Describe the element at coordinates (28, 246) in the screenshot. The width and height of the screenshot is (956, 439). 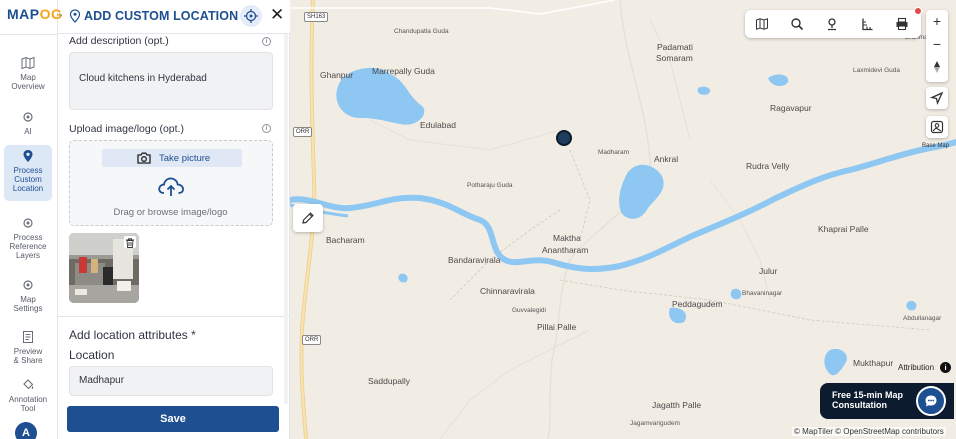
I see `nav-label: Reference` at that location.